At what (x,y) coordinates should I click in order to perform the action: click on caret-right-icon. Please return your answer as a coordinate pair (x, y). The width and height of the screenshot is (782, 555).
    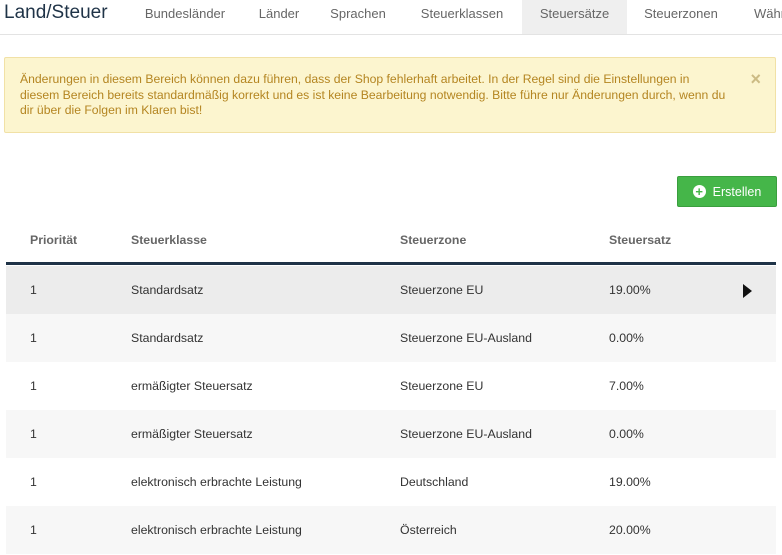
    Looking at the image, I should click on (747, 291).